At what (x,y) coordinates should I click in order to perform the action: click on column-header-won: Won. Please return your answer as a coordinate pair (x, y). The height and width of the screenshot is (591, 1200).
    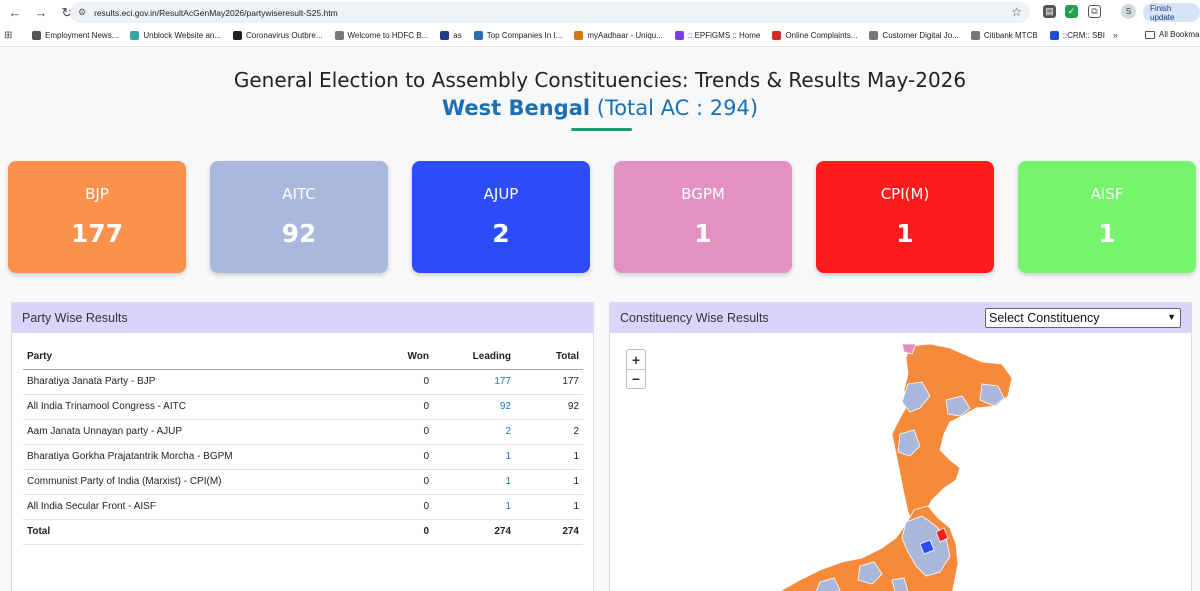
    Looking at the image, I should click on (393, 357).